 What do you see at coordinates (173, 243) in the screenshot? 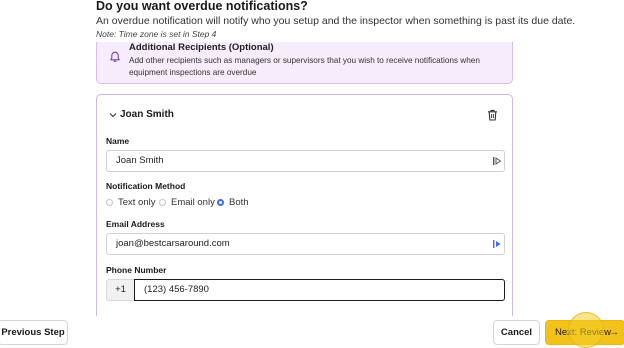
I see `email-value: joan@bestcarsaround.com` at bounding box center [173, 243].